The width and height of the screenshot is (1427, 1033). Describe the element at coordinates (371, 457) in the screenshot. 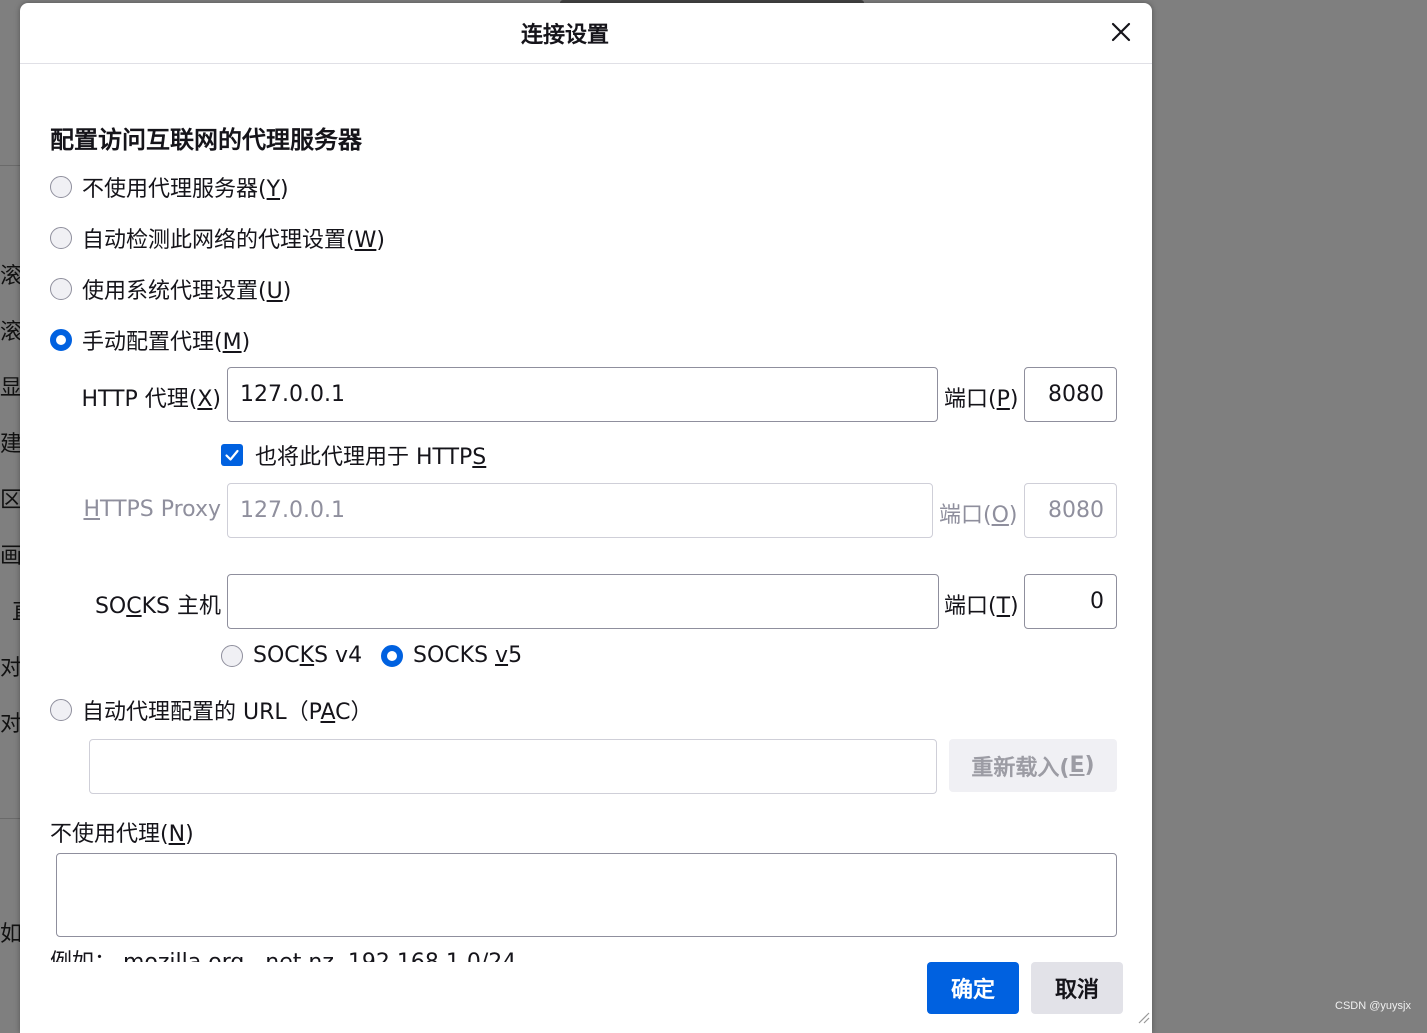

I see `checkbox-label: 也将此代理用于 HTTPS` at that location.